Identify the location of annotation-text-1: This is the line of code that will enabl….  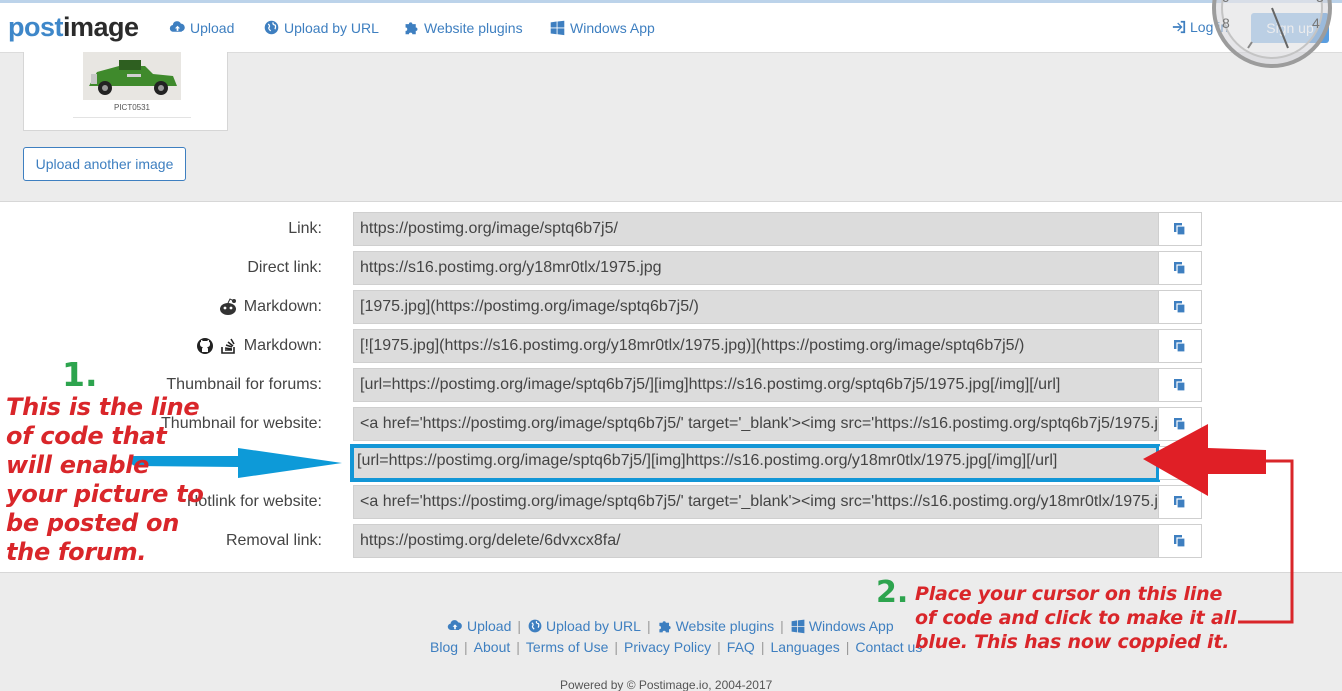
(105, 479).